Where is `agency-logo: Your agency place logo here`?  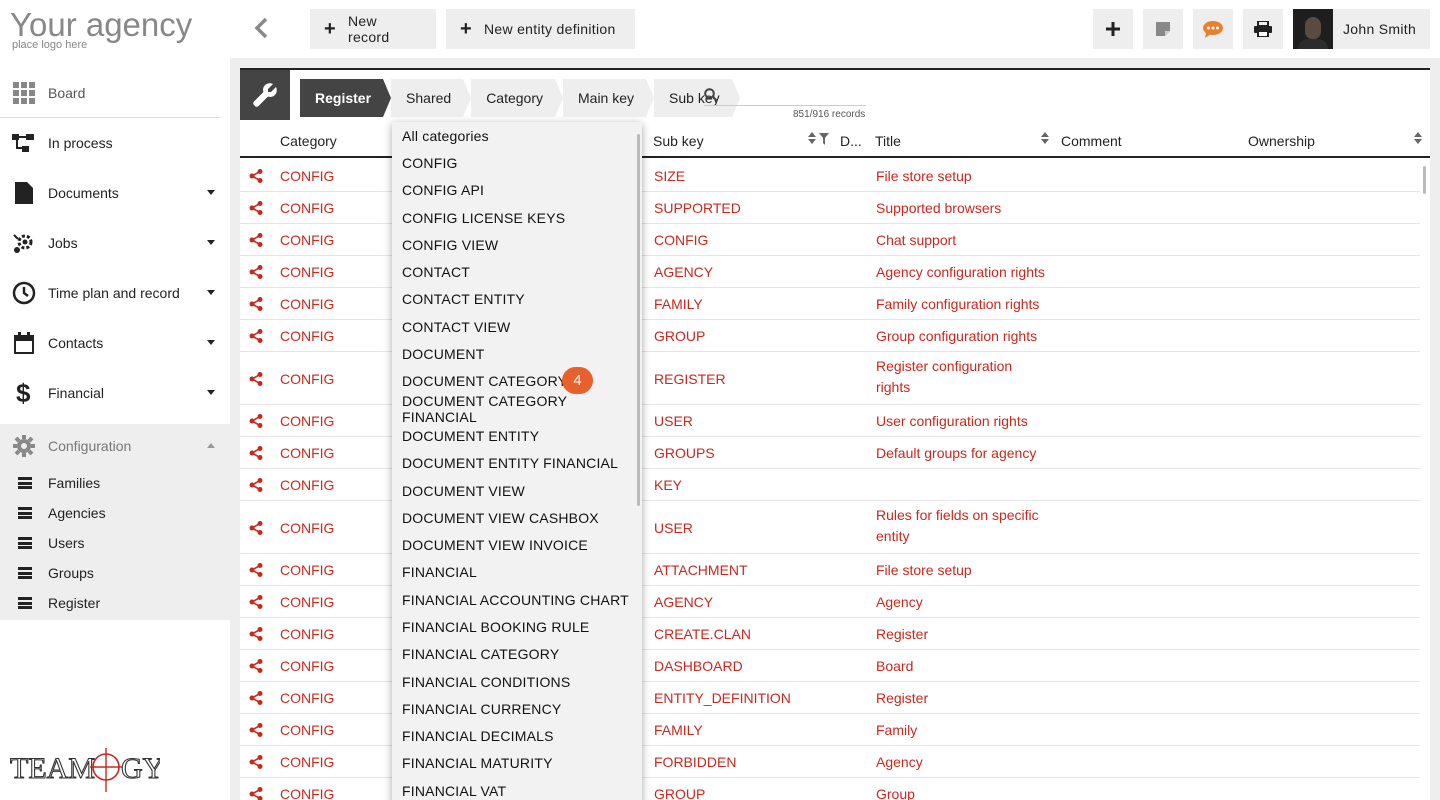
agency-logo: Your agency place logo here is located at coordinates (101, 30).